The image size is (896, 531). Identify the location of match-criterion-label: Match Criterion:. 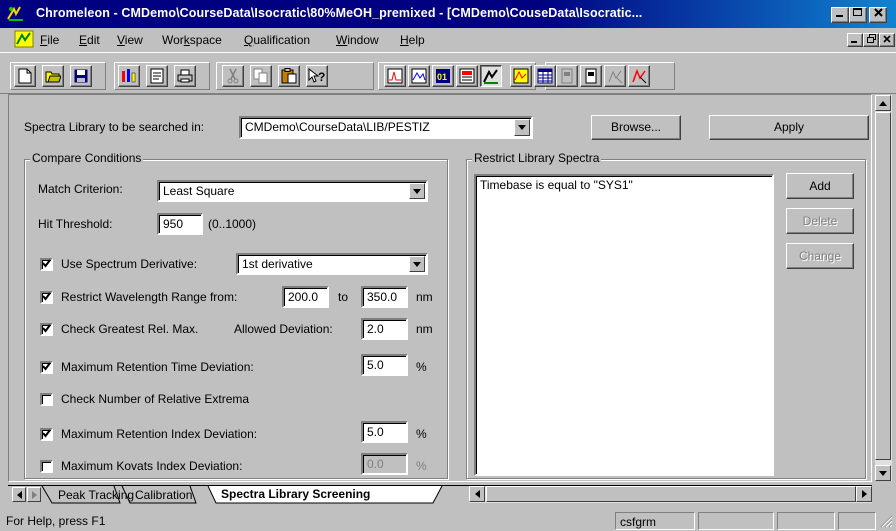
(80, 189).